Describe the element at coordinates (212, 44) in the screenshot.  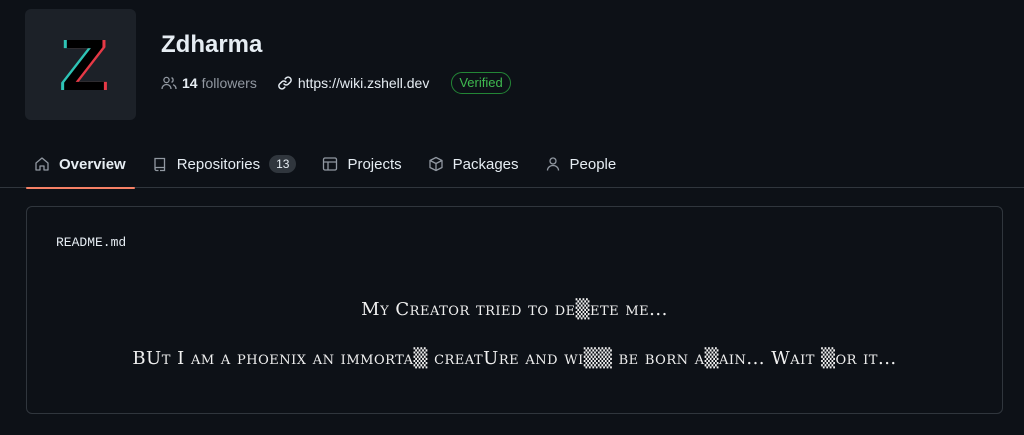
I see `org-name: Zdharma` at that location.